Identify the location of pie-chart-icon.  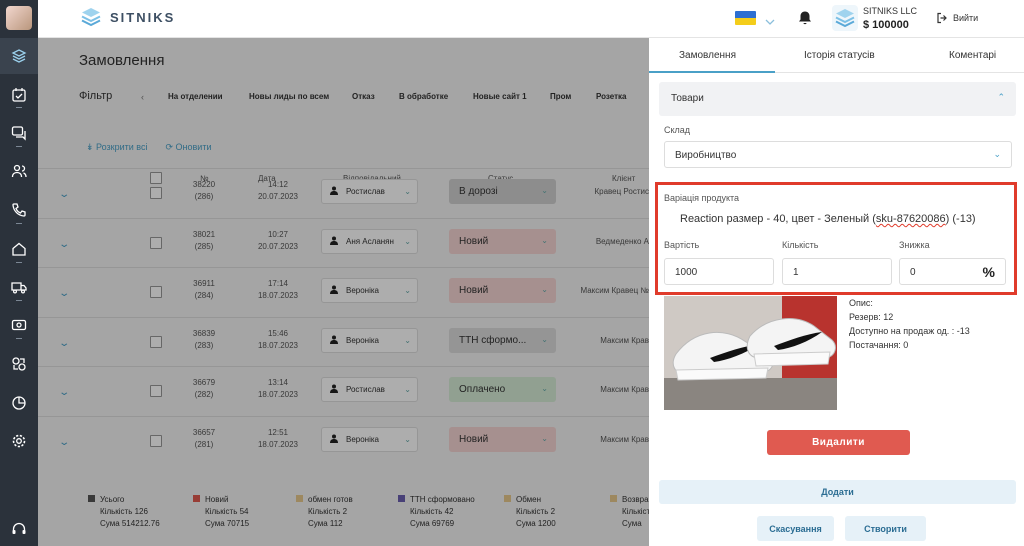
(19, 403).